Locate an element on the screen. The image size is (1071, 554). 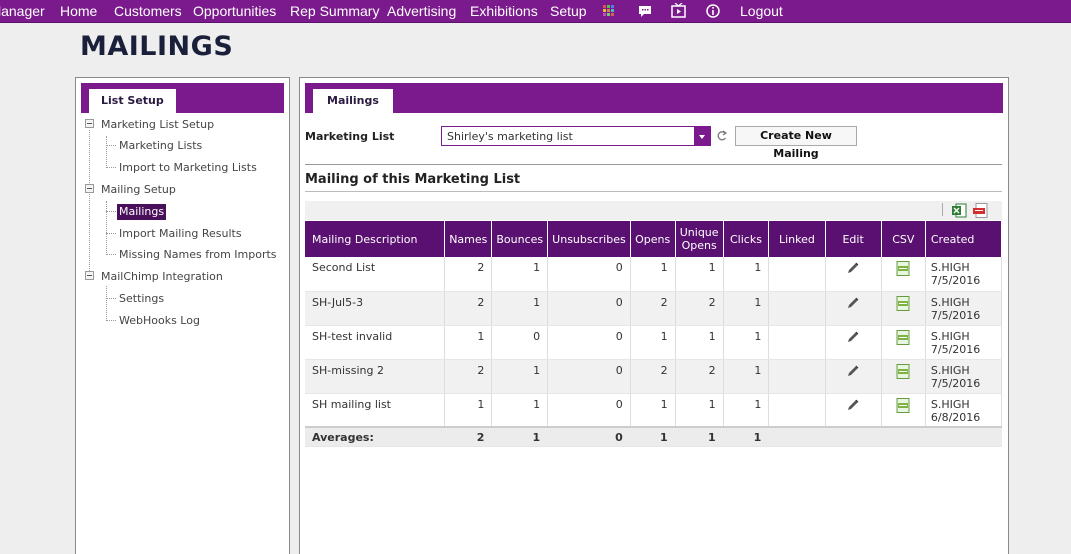
collapse-mailchimp-integration is located at coordinates (89, 275).